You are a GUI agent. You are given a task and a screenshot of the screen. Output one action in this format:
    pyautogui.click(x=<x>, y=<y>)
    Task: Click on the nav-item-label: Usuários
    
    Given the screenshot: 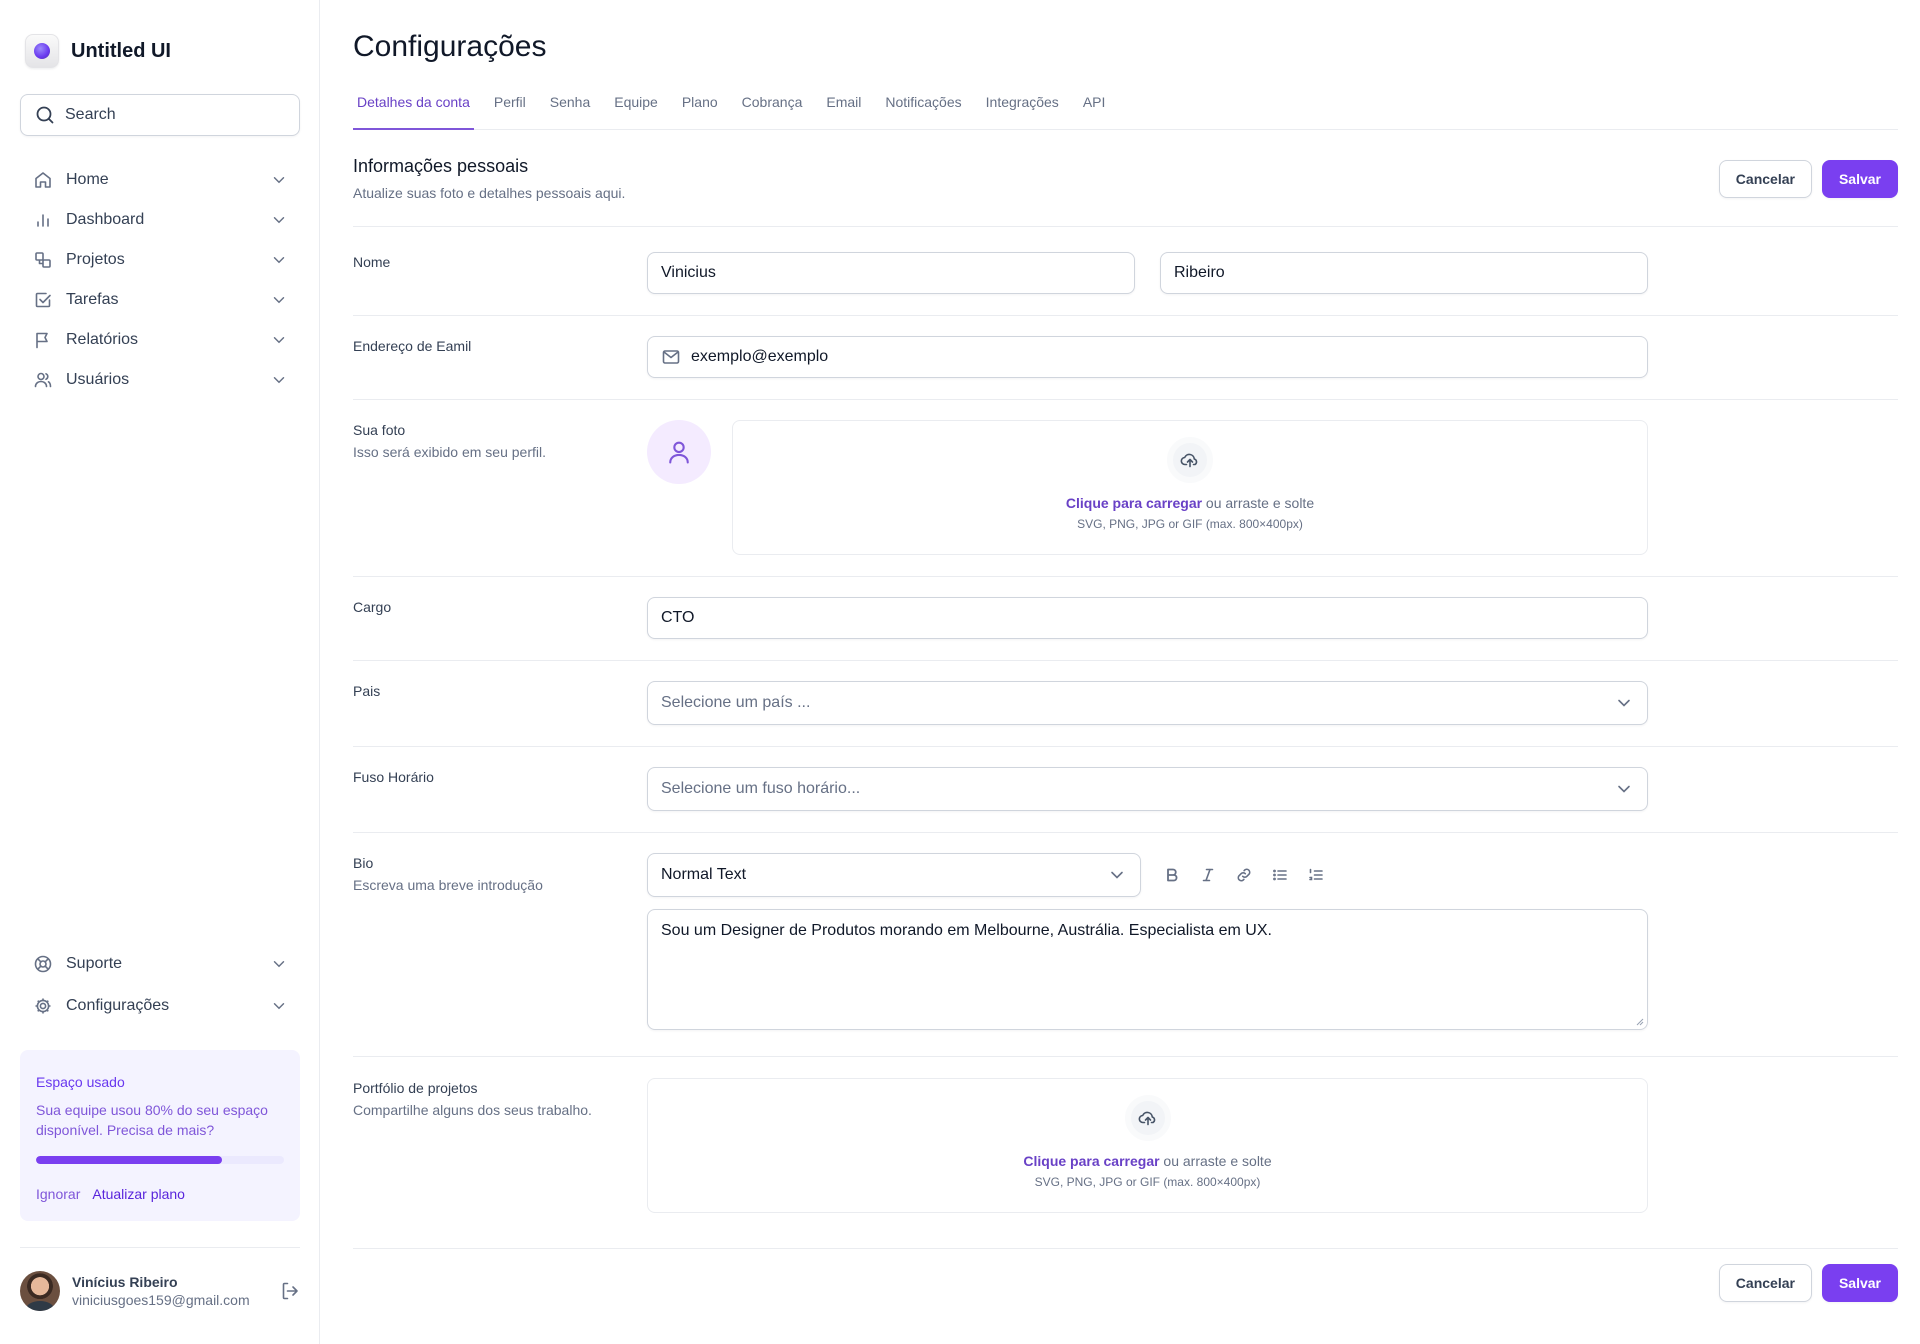 What is the action you would take?
    pyautogui.click(x=98, y=379)
    